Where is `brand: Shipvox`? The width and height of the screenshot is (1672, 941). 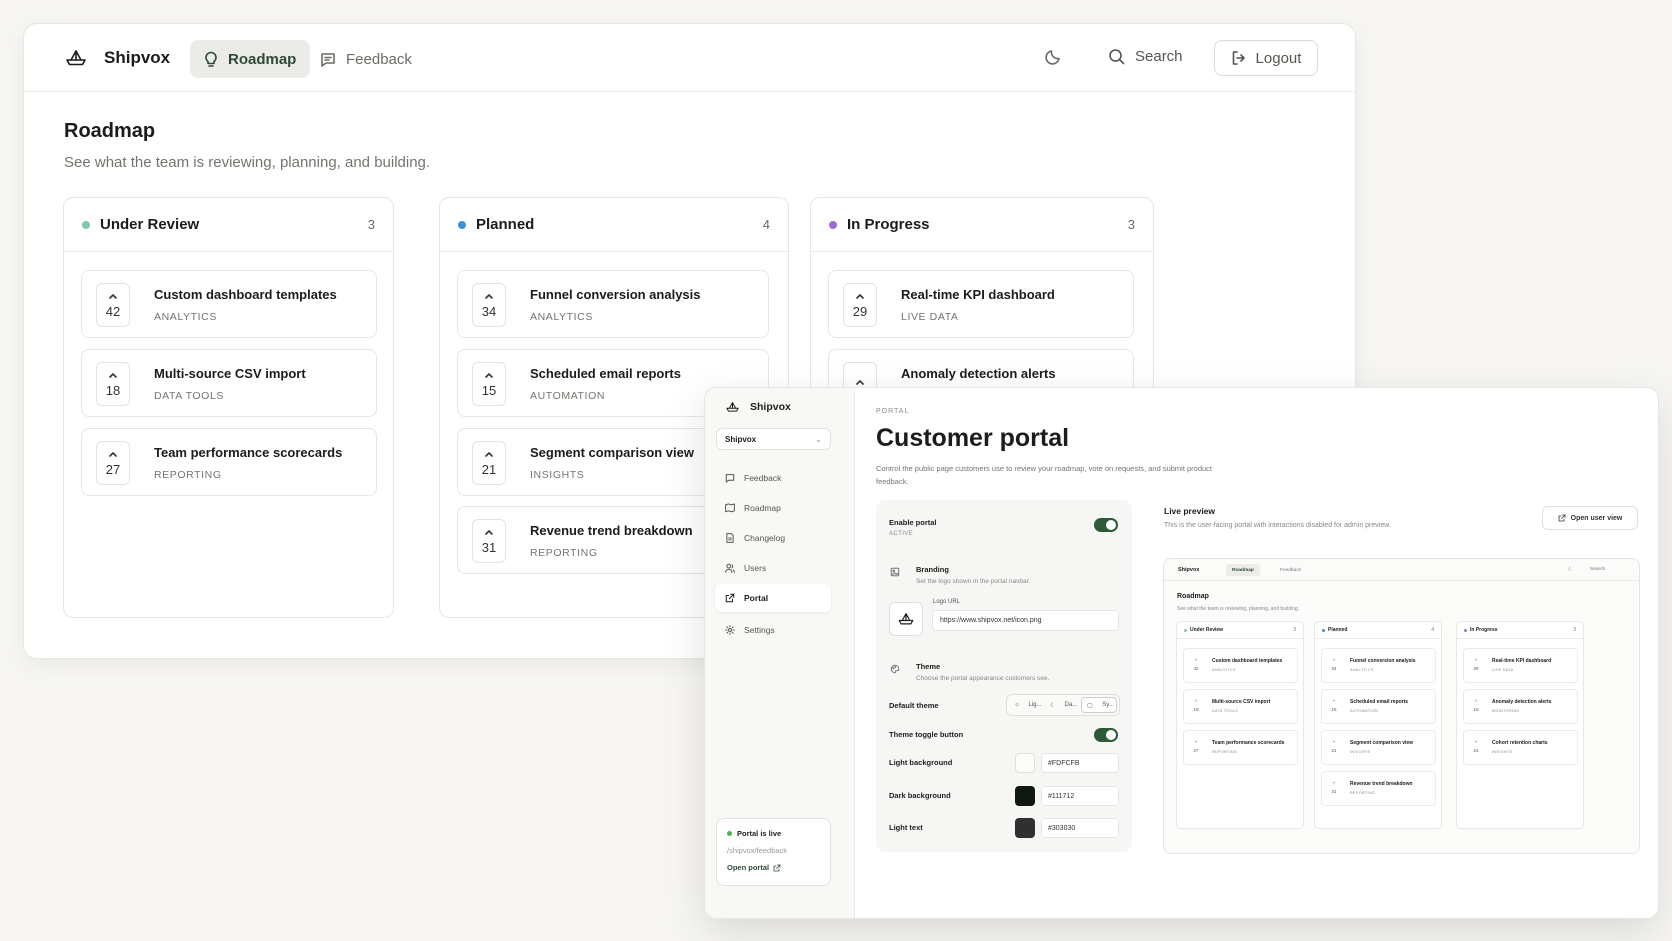
brand: Shipvox is located at coordinates (117, 58).